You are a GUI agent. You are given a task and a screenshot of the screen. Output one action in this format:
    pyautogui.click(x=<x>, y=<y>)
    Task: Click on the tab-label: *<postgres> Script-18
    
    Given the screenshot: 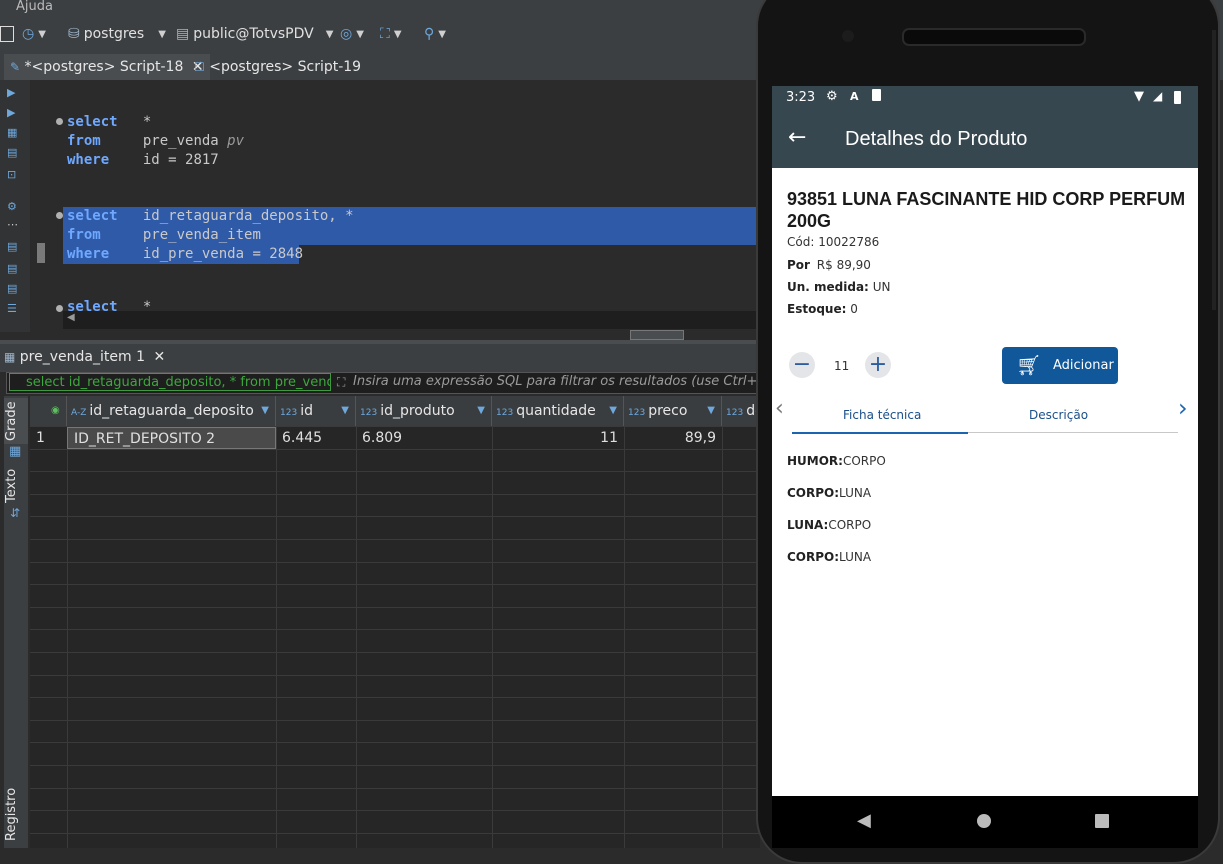 What is the action you would take?
    pyautogui.click(x=104, y=67)
    